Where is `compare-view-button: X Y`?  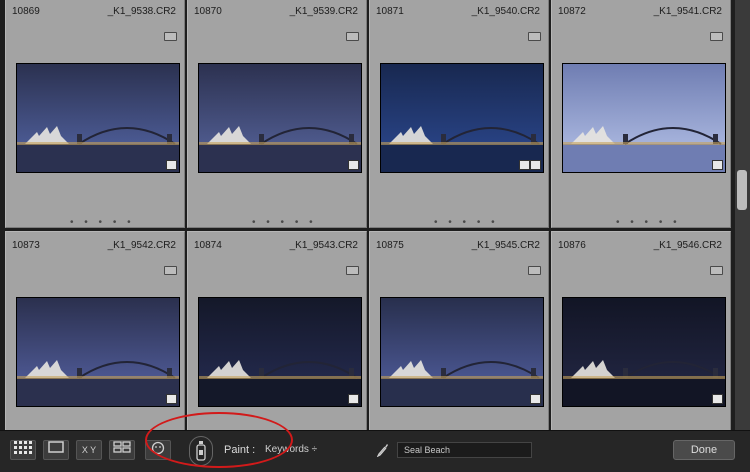
compare-view-button: X Y is located at coordinates (89, 450).